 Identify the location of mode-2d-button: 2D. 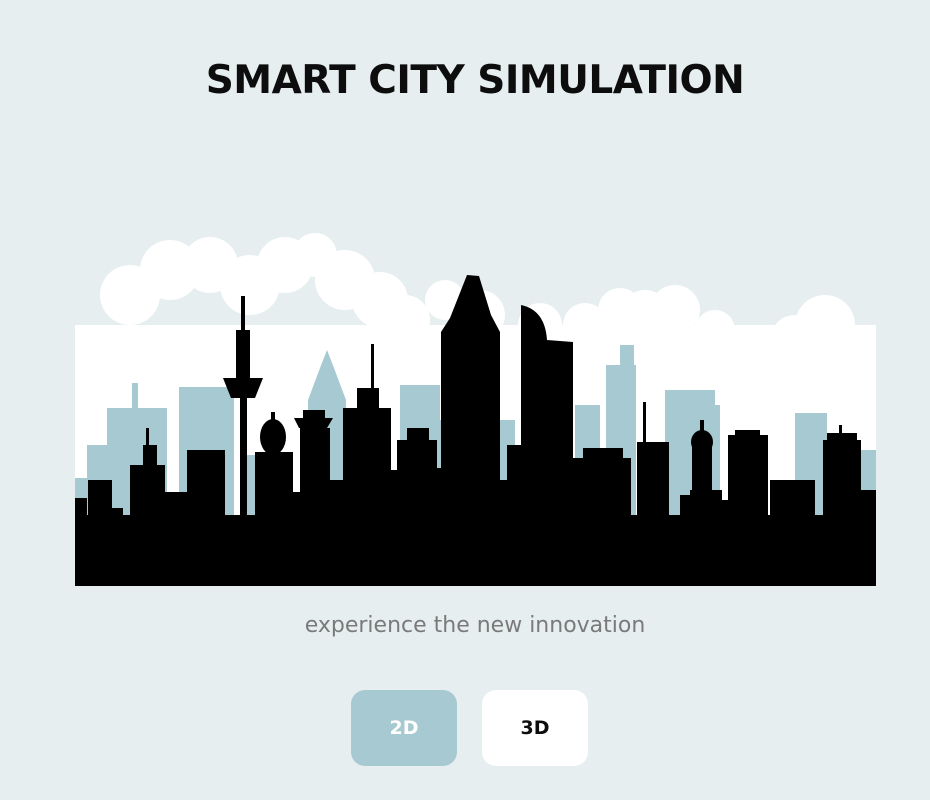
(404, 728).